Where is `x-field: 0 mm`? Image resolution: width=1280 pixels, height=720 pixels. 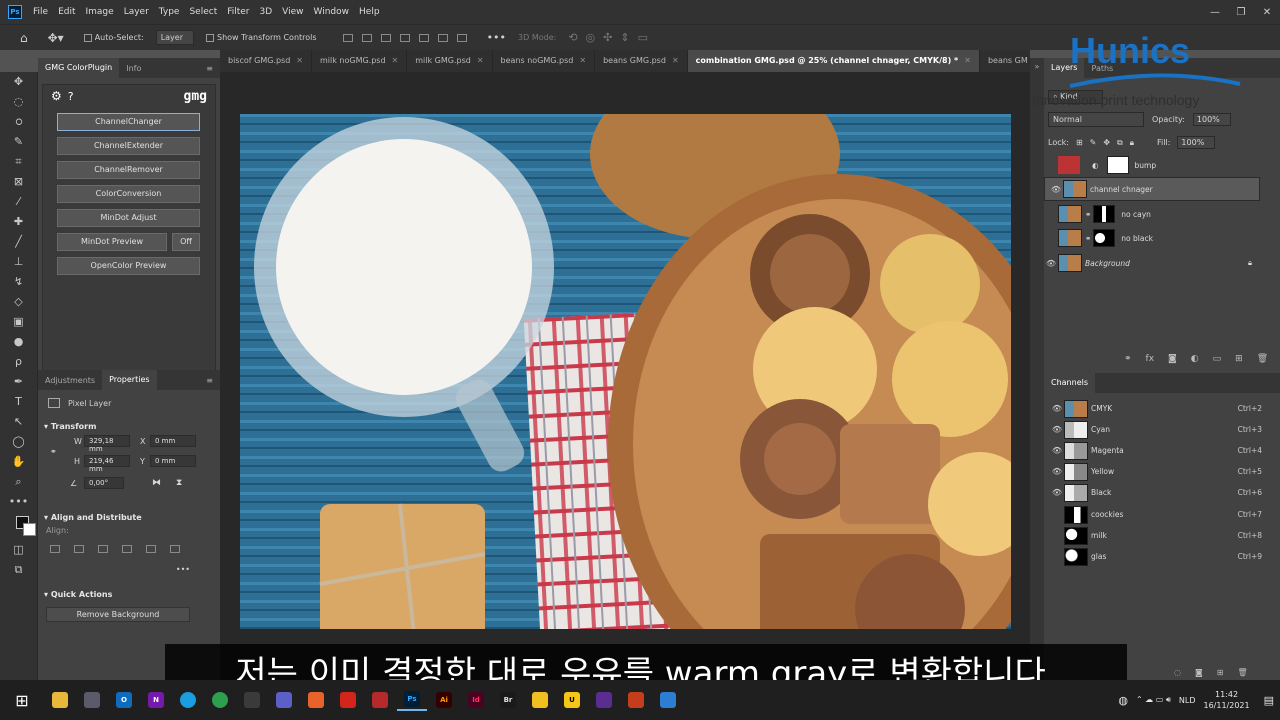 x-field: 0 mm is located at coordinates (173, 441).